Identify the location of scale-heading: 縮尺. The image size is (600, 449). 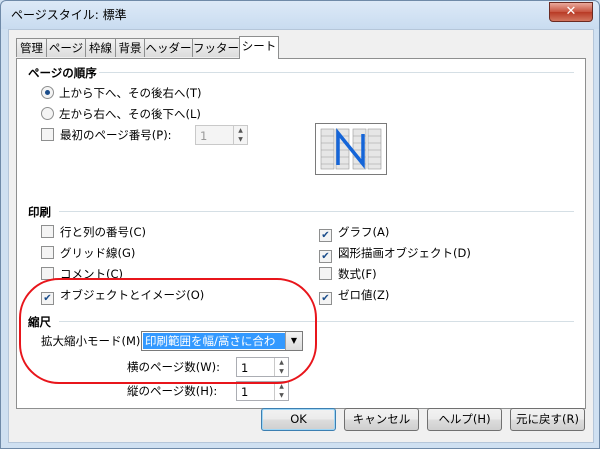
(39, 322).